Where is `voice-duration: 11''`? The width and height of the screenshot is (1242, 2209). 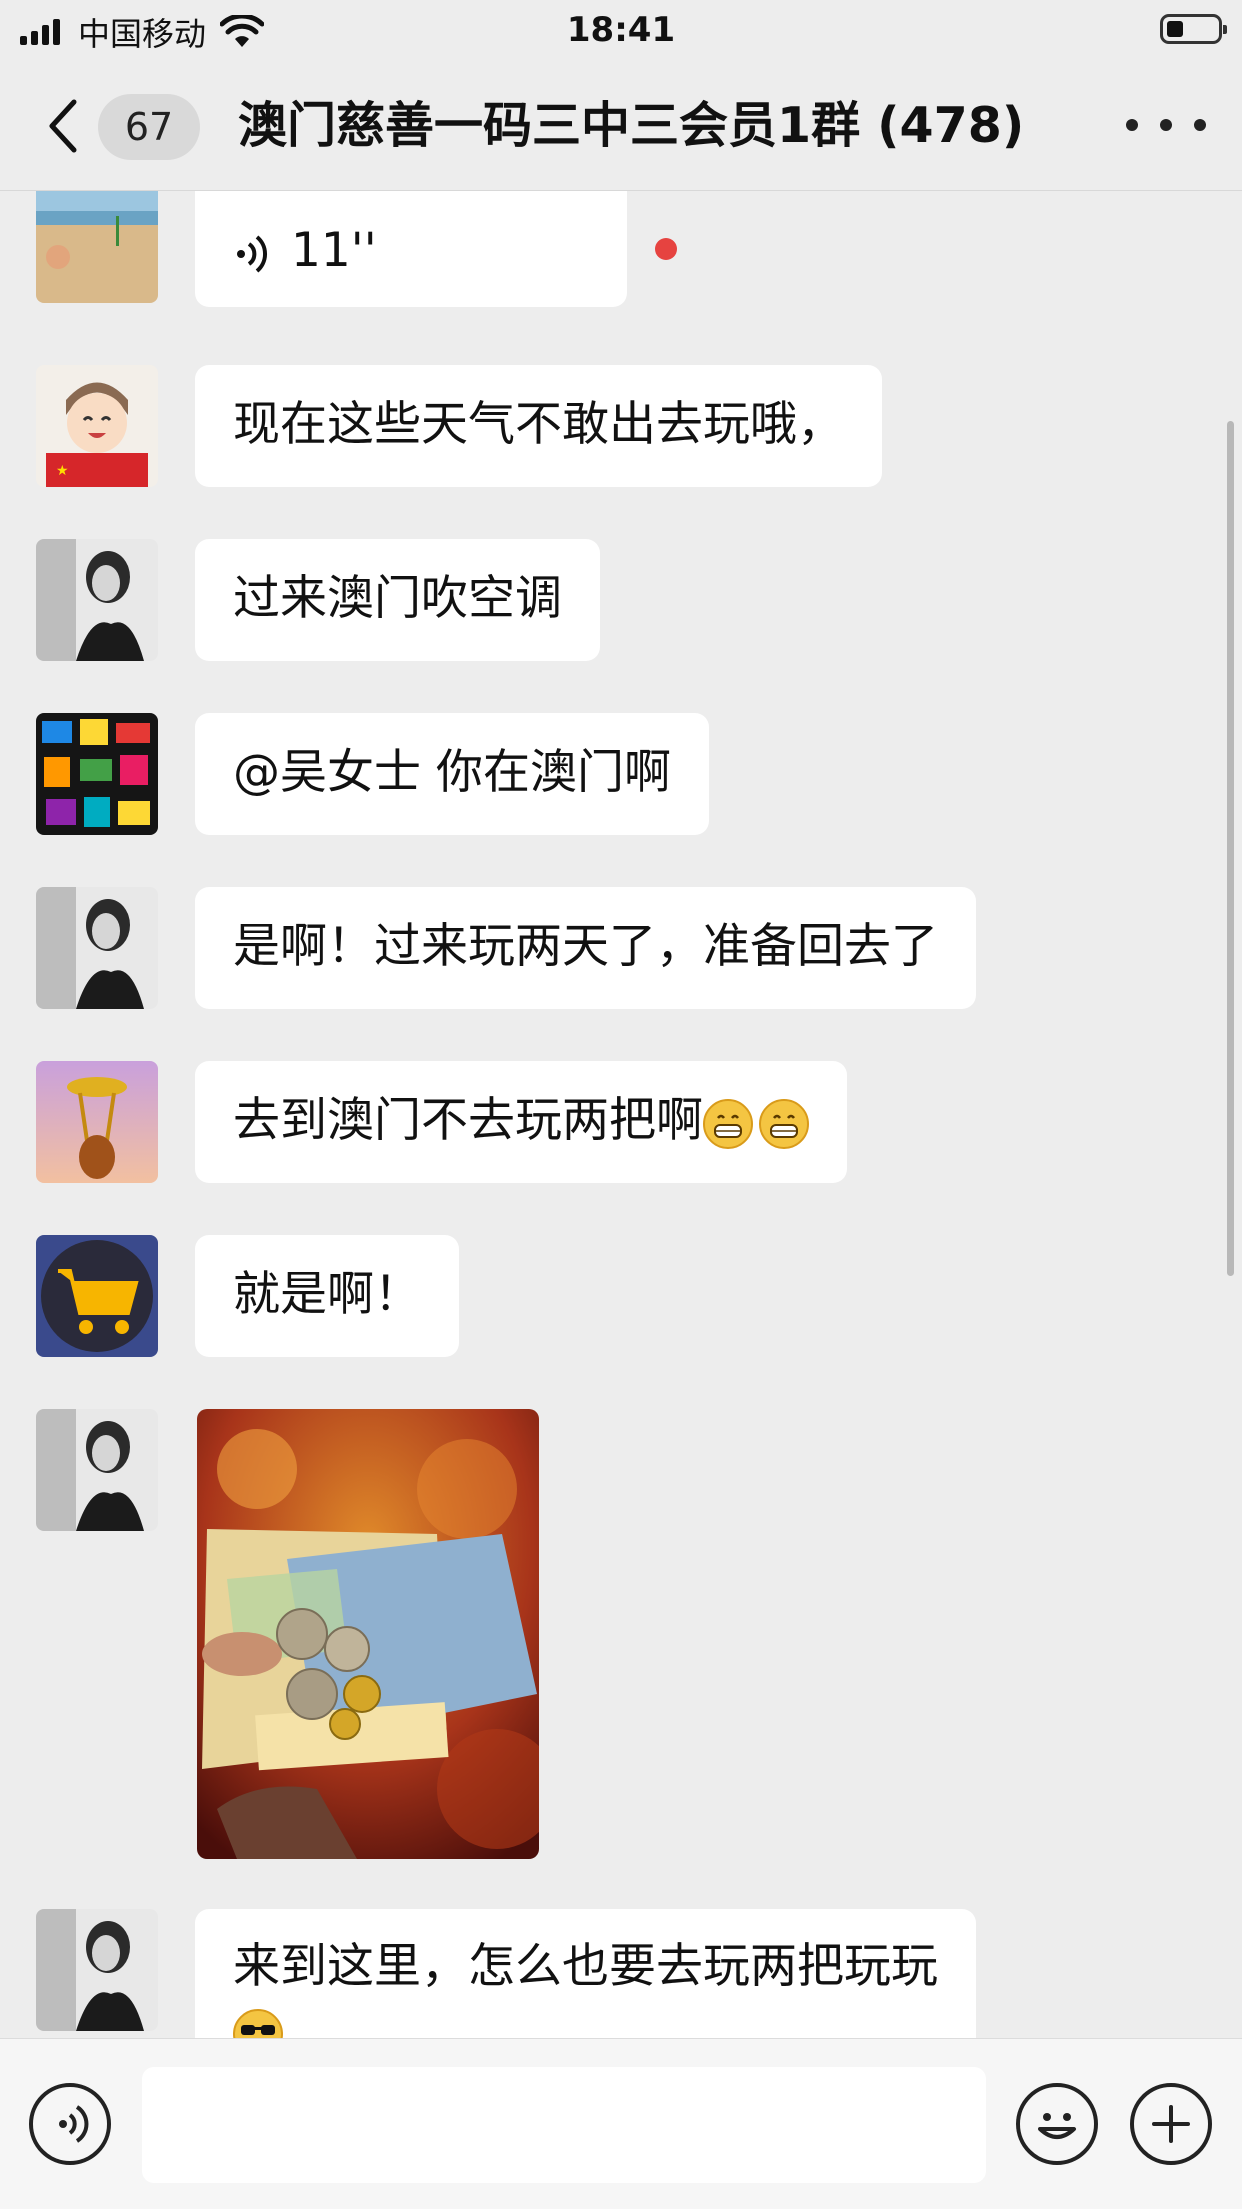
voice-duration: 11'' is located at coordinates (334, 250).